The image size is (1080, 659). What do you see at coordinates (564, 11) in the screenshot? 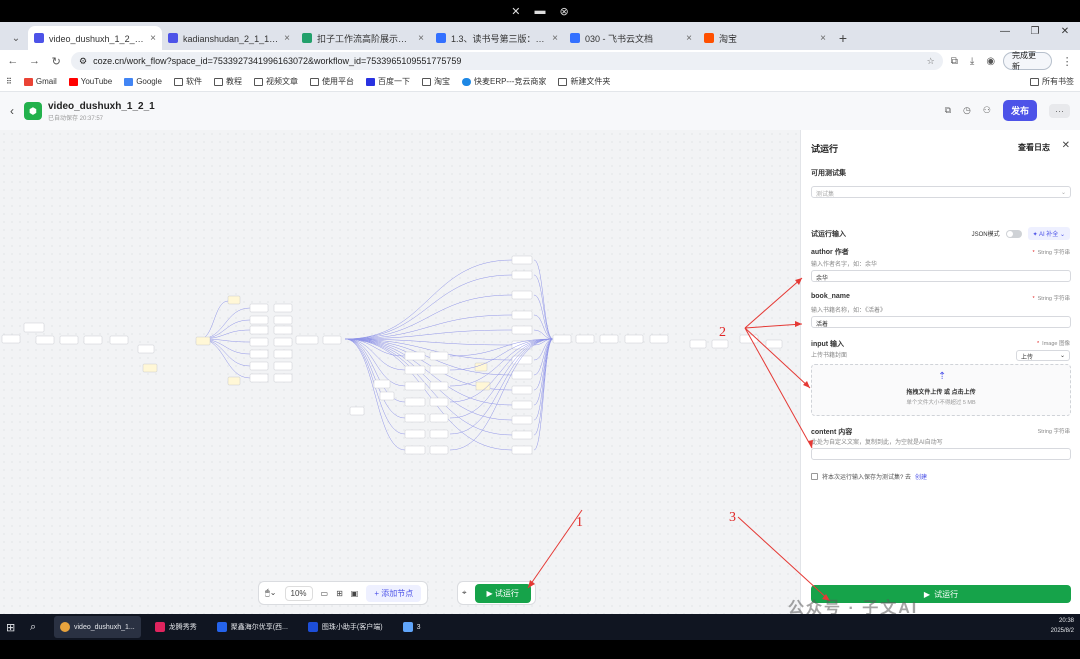
I see `close-icon: ⊗` at bounding box center [564, 11].